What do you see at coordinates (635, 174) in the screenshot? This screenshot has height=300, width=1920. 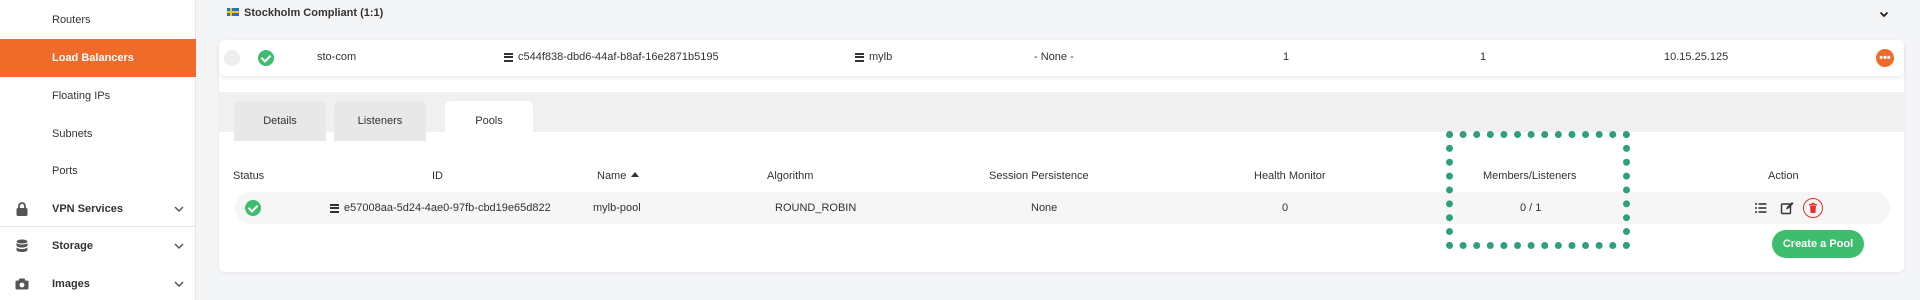 I see `sort-ascending-icon` at bounding box center [635, 174].